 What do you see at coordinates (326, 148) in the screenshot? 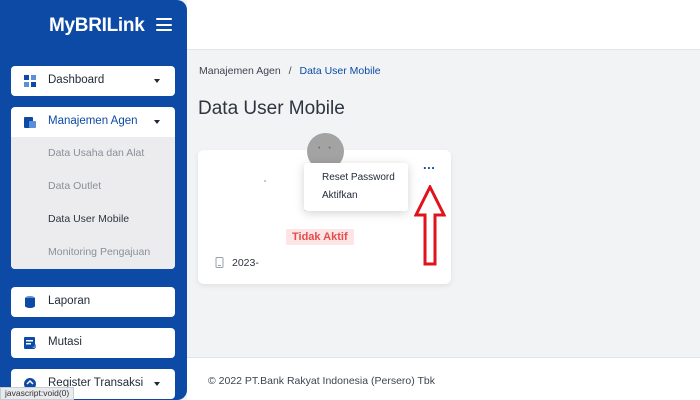
I see `avatar-placeholder-icon: • •` at bounding box center [326, 148].